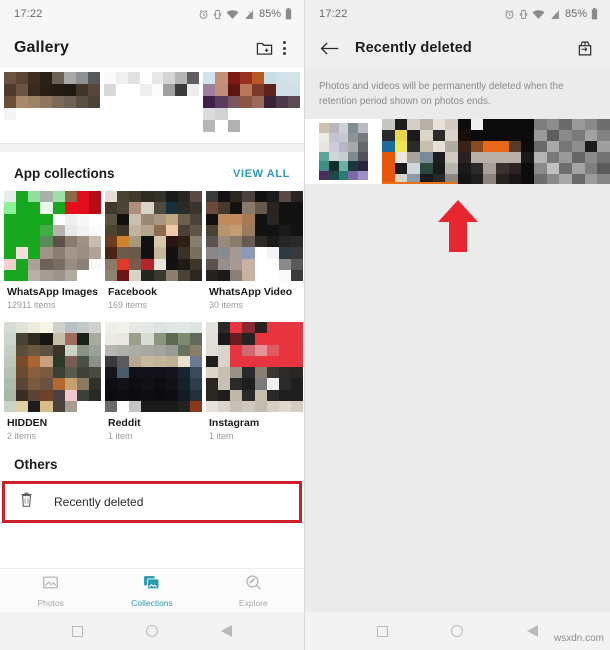  I want to click on nav-label: Collections, so click(152, 602).